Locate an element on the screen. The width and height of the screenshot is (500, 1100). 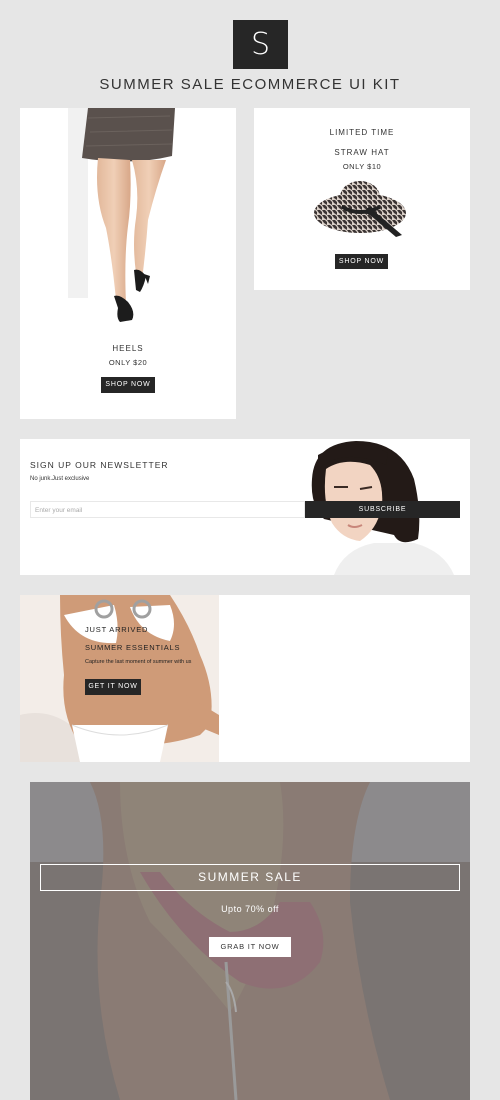
get-it-now-button: GET IT NOW is located at coordinates (113, 687).